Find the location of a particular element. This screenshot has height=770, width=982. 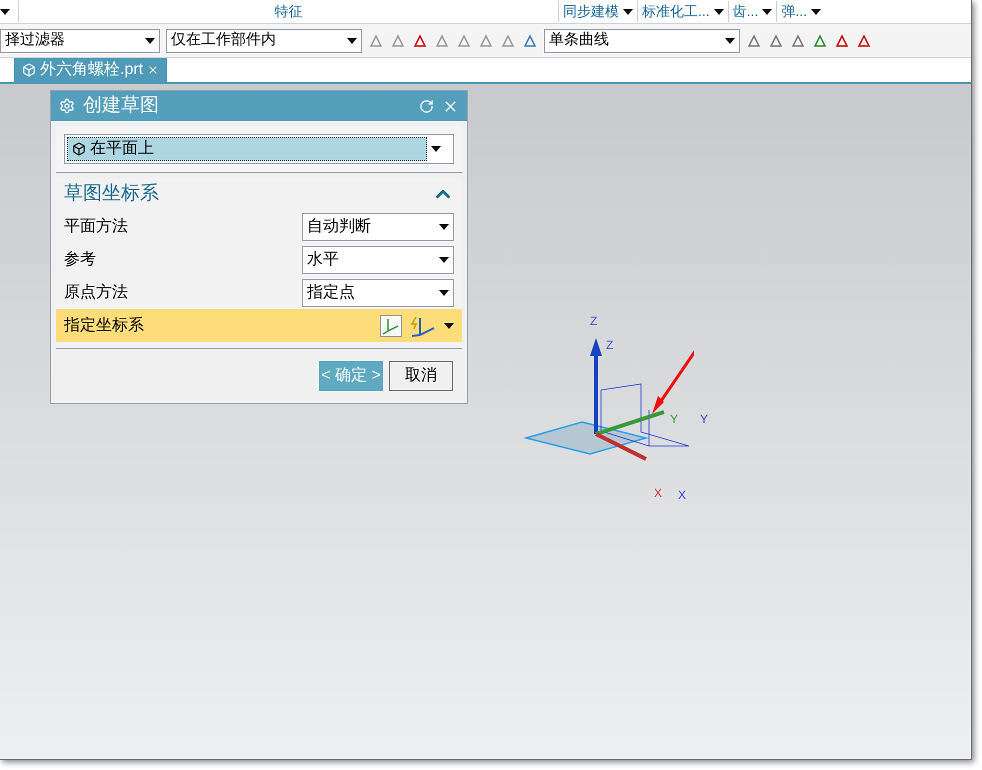

settings-icon is located at coordinates (67, 106).